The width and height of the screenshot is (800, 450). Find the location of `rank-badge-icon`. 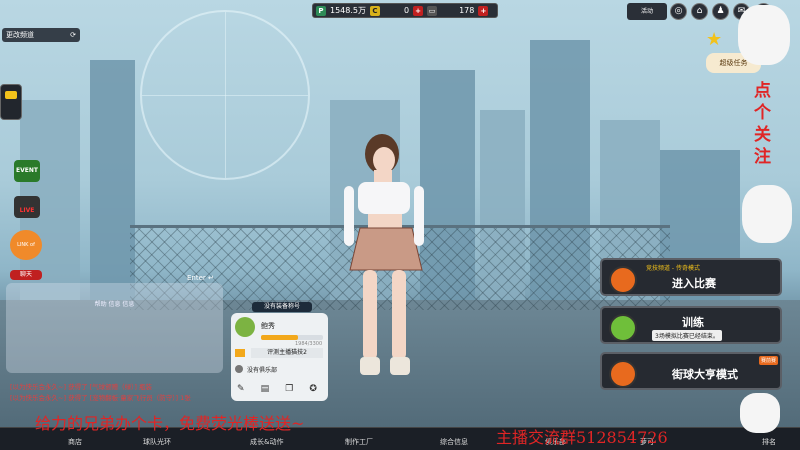

rank-badge-icon is located at coordinates (245, 327).